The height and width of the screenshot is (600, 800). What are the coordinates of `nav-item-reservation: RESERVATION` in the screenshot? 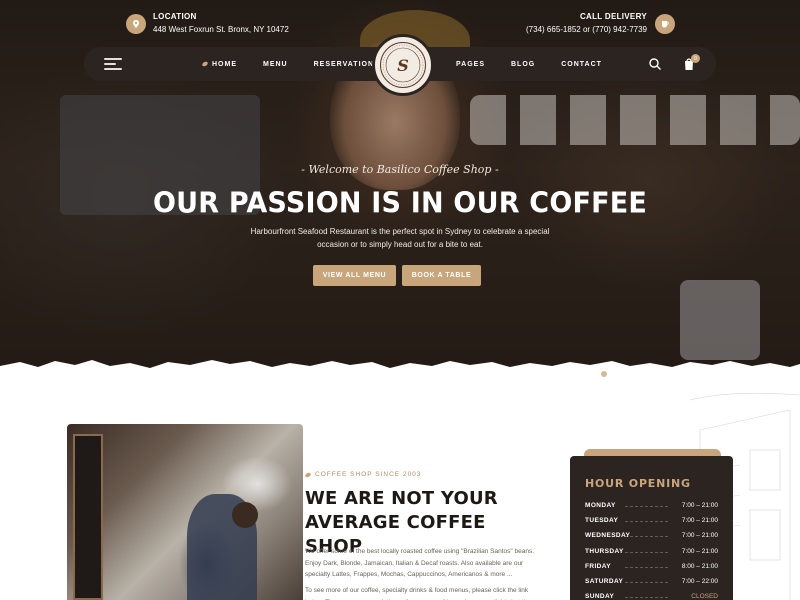 It's located at (344, 64).